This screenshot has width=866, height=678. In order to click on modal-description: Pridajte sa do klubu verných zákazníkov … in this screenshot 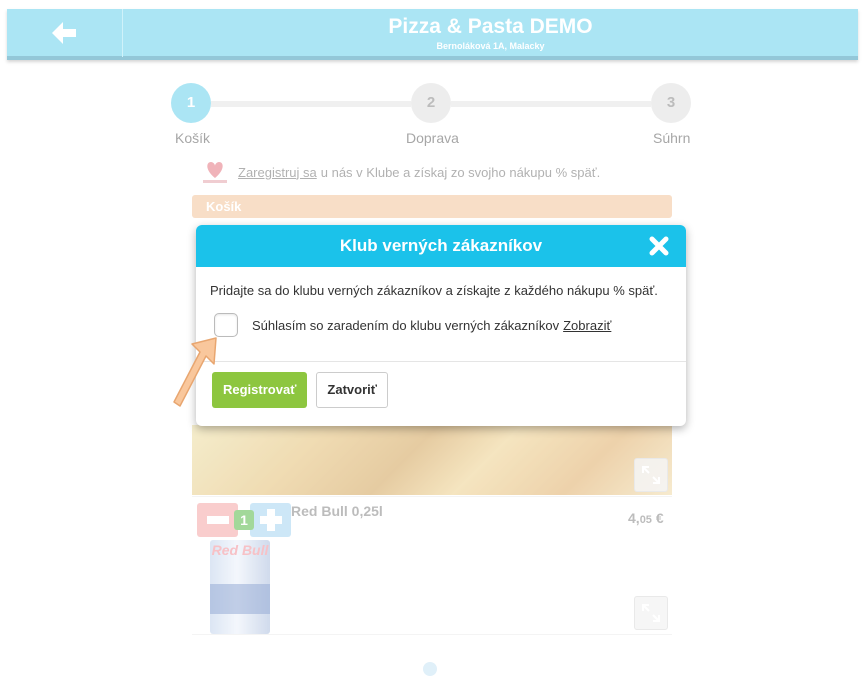, I will do `click(434, 290)`.